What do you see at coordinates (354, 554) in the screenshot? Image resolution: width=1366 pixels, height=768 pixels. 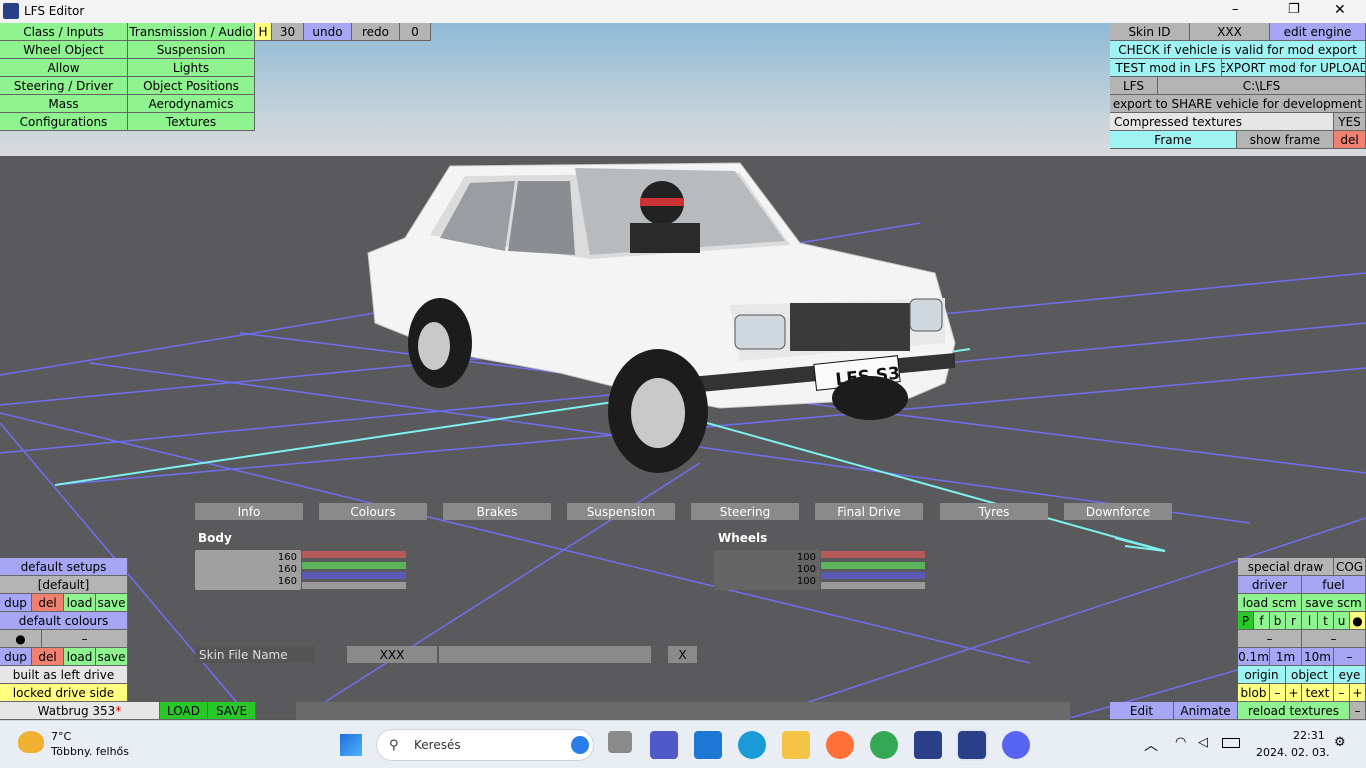 I see `body-red-slider` at bounding box center [354, 554].